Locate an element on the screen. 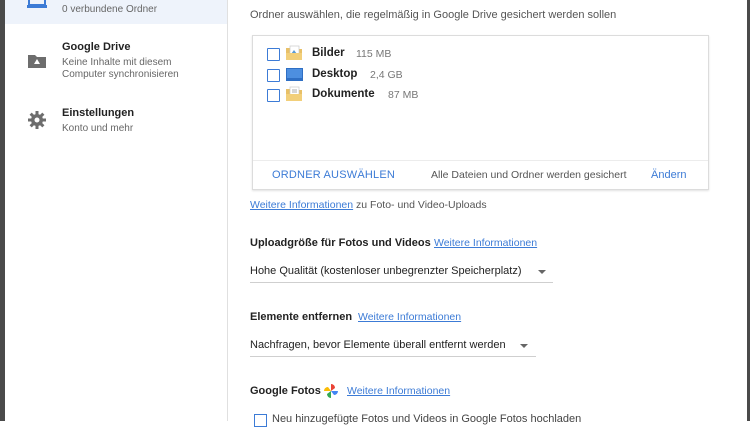 The height and width of the screenshot is (427, 750). folder-checkbox-dokumente is located at coordinates (273, 95).